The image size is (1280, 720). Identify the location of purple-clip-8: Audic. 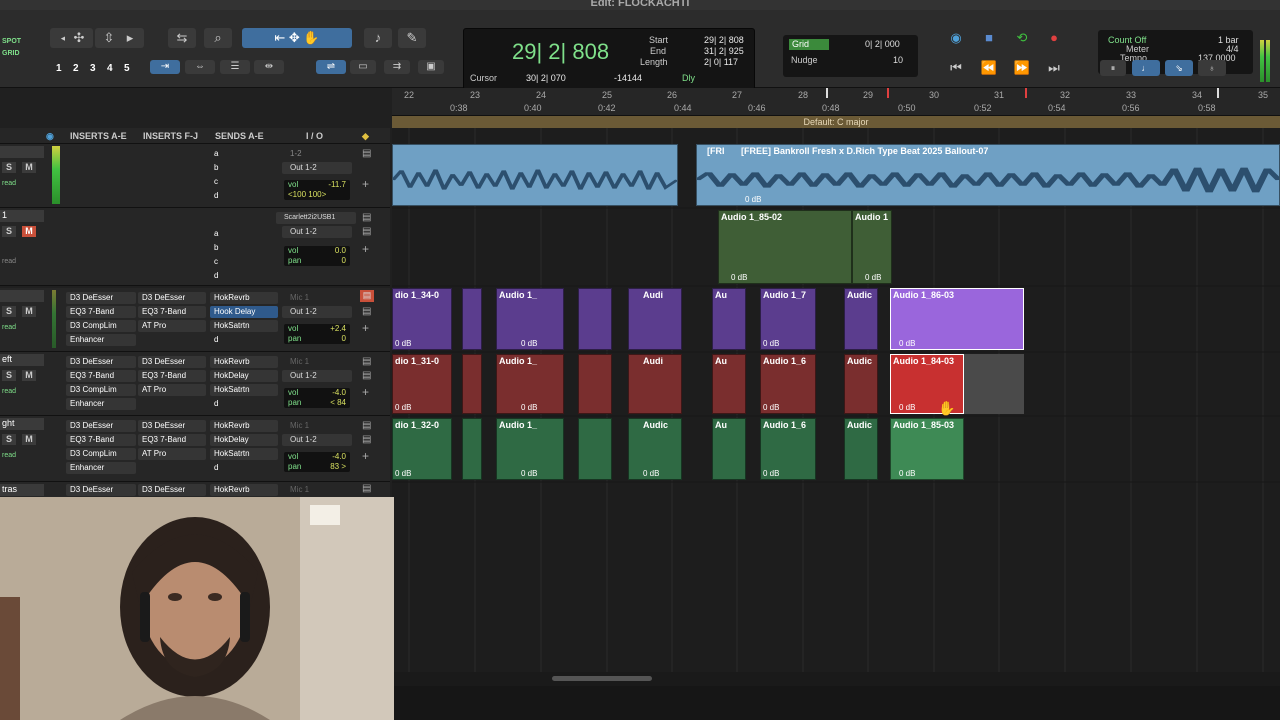
(861, 319).